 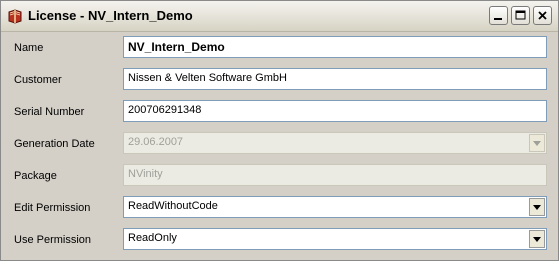 I want to click on name-label: Name, so click(x=29, y=48).